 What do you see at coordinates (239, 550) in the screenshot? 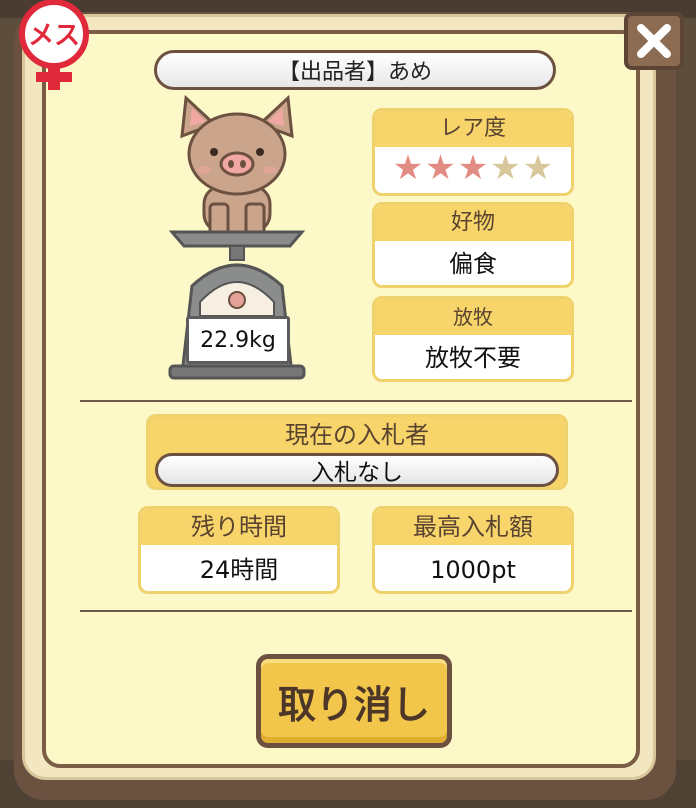
I see `time-left-box: 残り時間 24時間` at bounding box center [239, 550].